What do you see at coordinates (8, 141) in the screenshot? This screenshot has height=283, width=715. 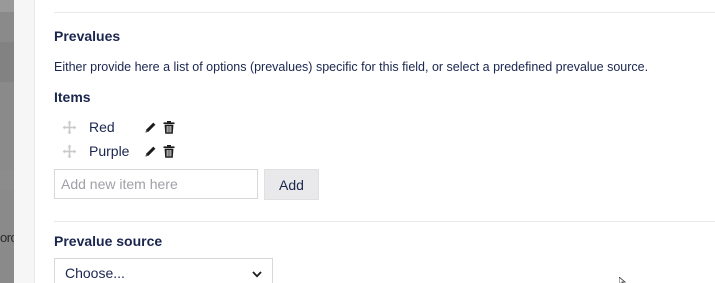 I see `background-overlay: orc` at bounding box center [8, 141].